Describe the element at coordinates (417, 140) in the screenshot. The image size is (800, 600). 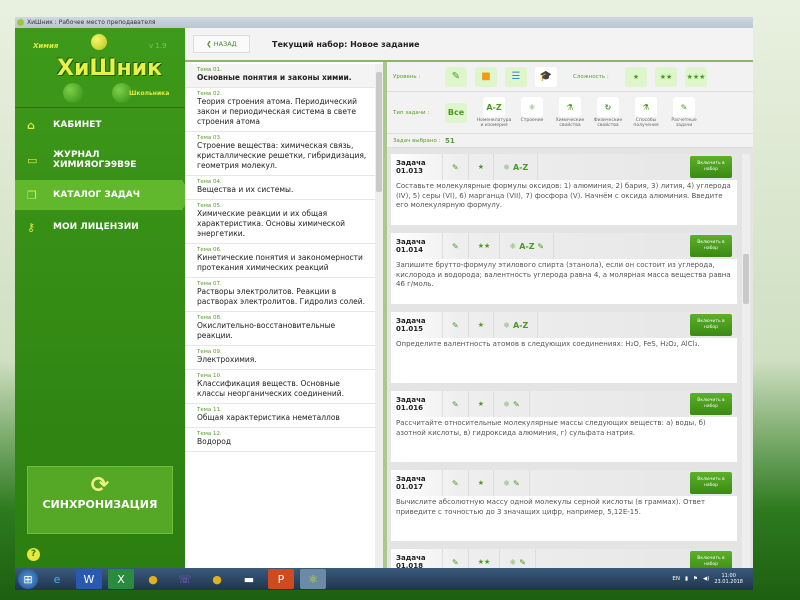
I see `selected-label: Задач выбрано :` at that location.